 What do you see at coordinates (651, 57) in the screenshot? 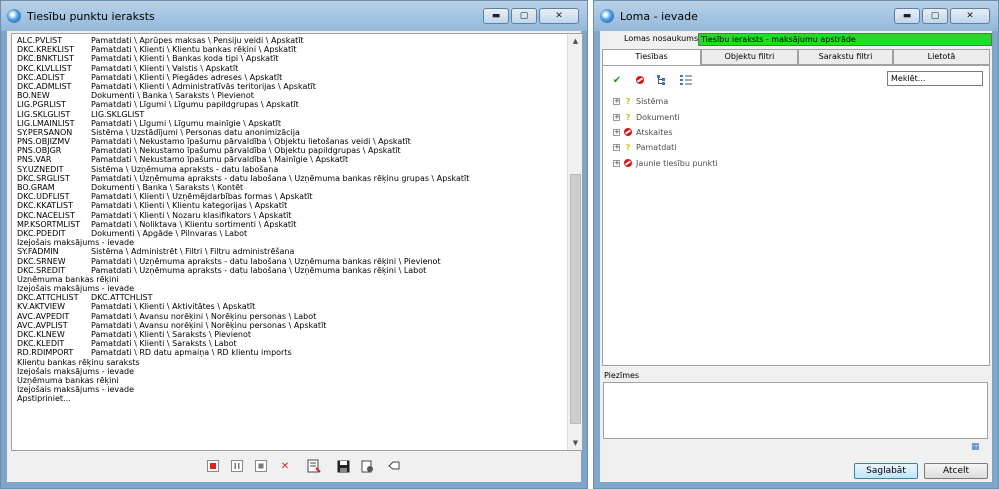
I see `tab-tiesibas: Tiesības` at bounding box center [651, 57].